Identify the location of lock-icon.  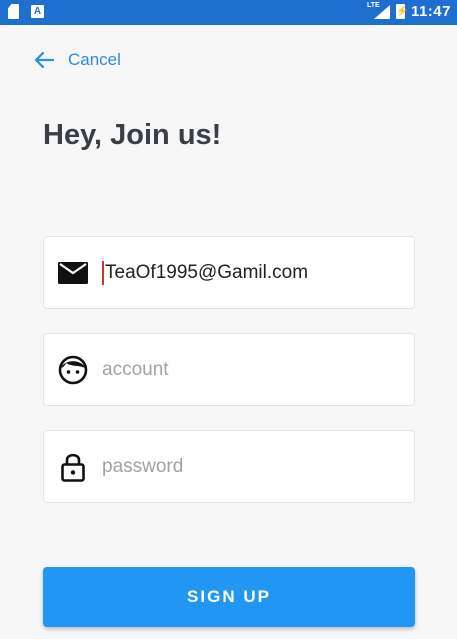
(73, 467).